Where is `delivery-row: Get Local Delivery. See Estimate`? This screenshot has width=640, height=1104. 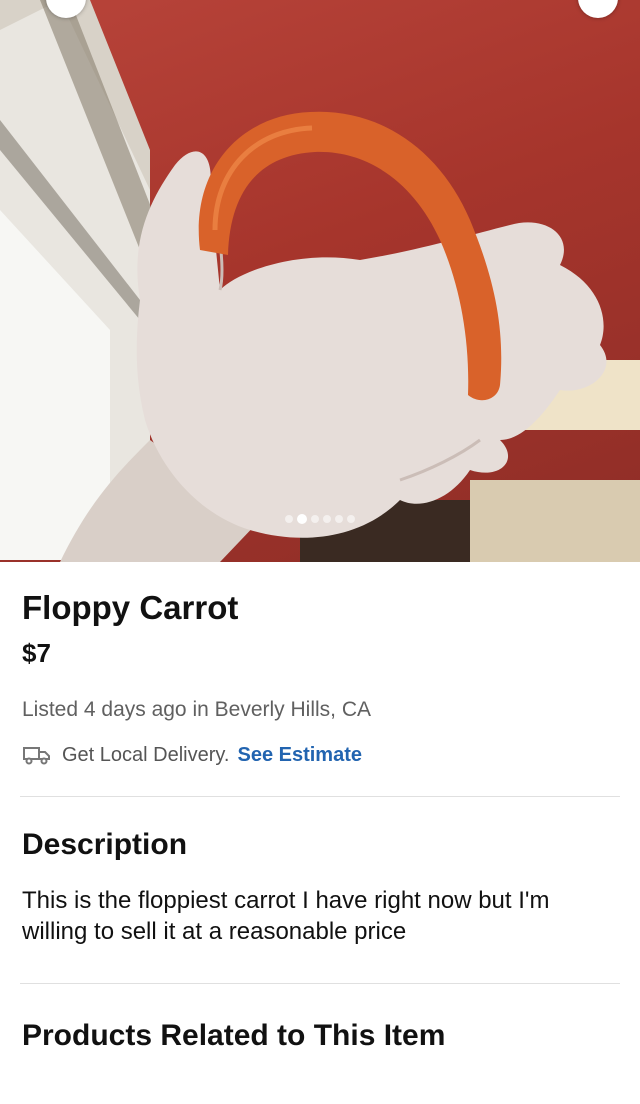 delivery-row: Get Local Delivery. See Estimate is located at coordinates (320, 755).